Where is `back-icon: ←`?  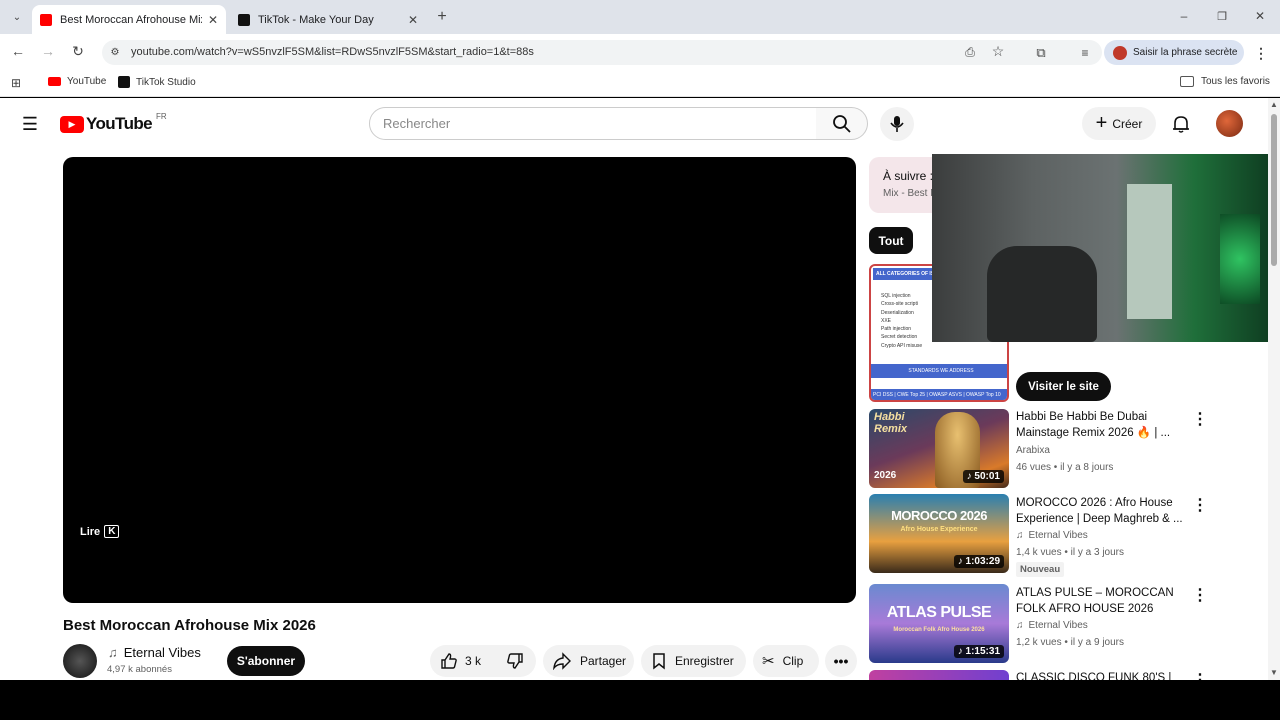 back-icon: ← is located at coordinates (18, 51).